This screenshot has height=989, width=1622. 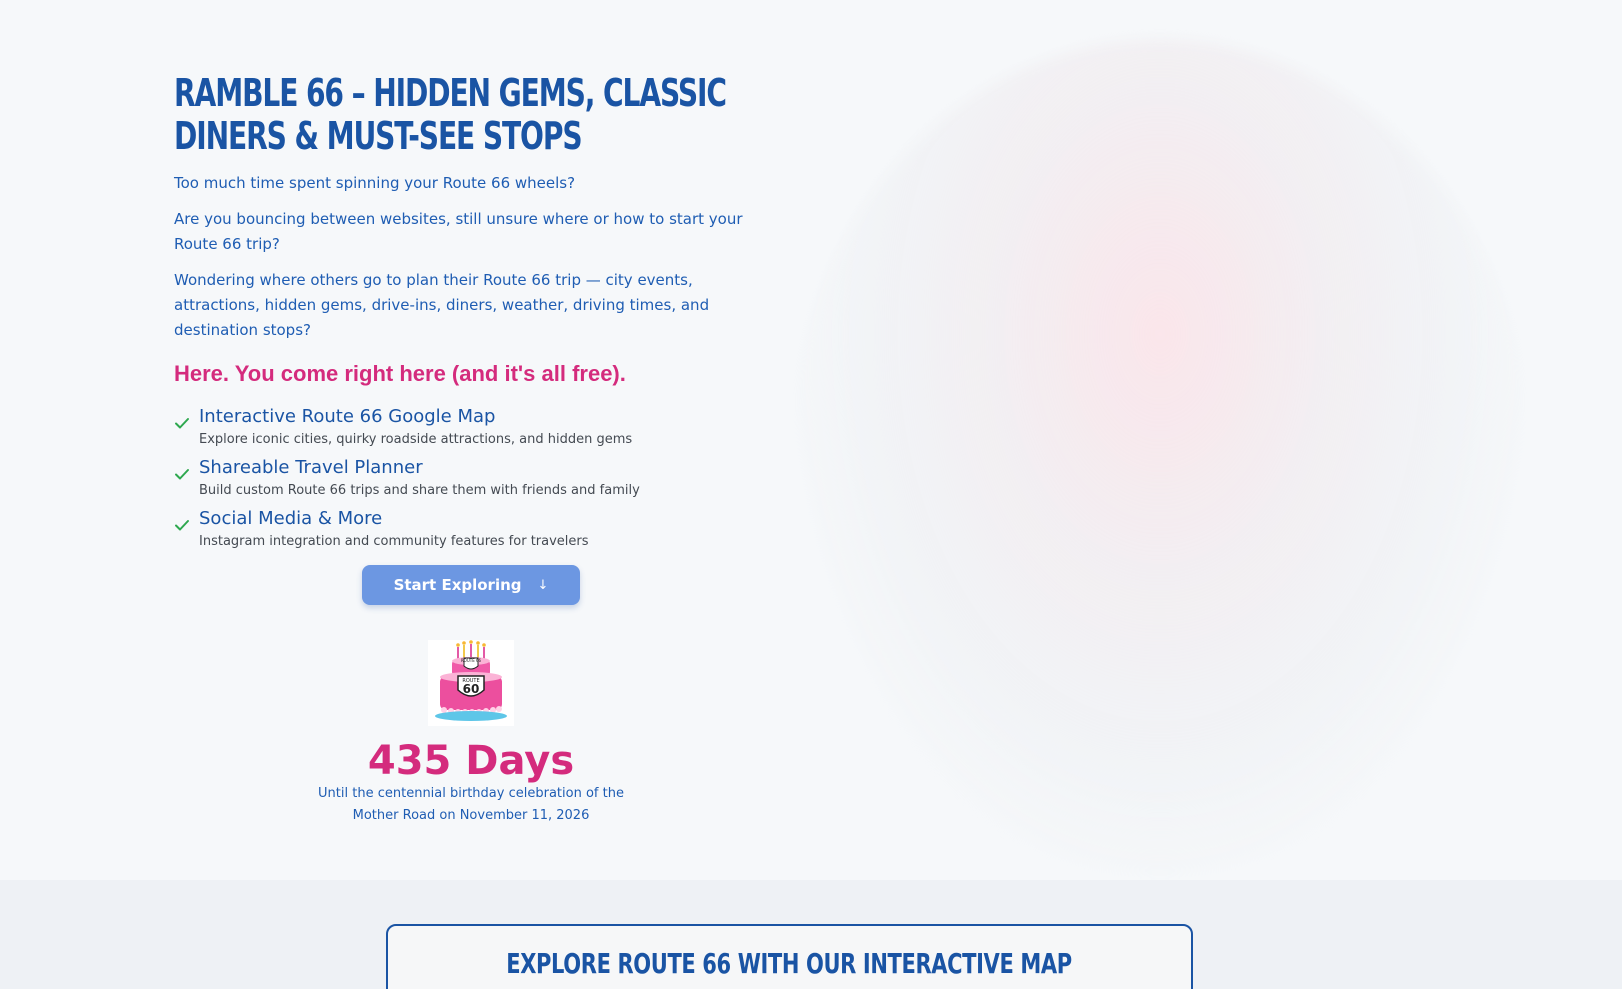 What do you see at coordinates (291, 518) in the screenshot?
I see `feature-title: Social Media & More` at bounding box center [291, 518].